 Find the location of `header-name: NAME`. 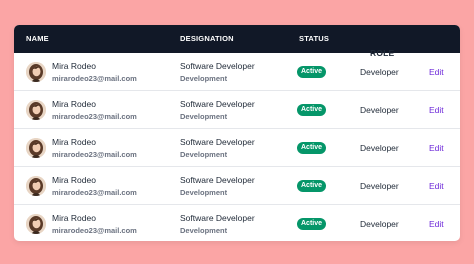

header-name: NAME is located at coordinates (37, 38).